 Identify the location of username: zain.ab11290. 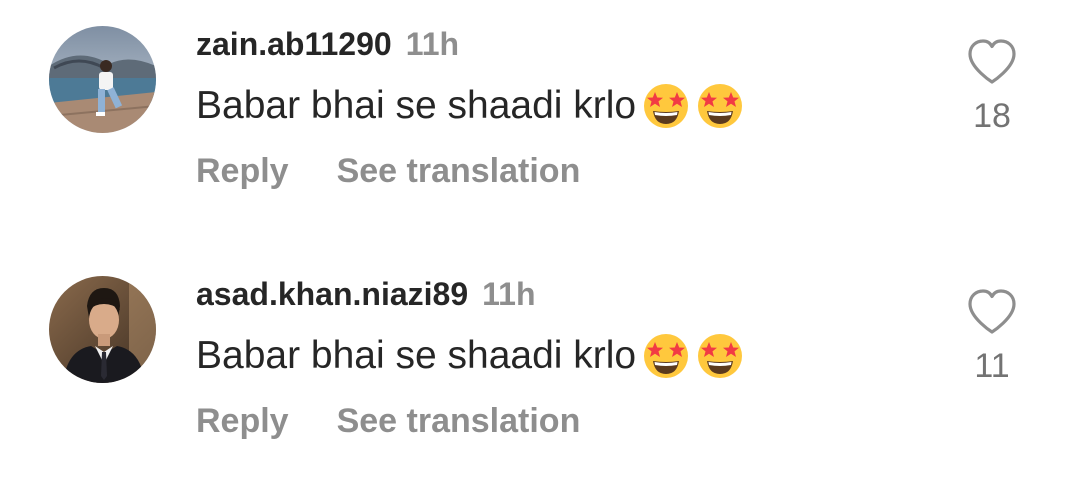
(294, 44).